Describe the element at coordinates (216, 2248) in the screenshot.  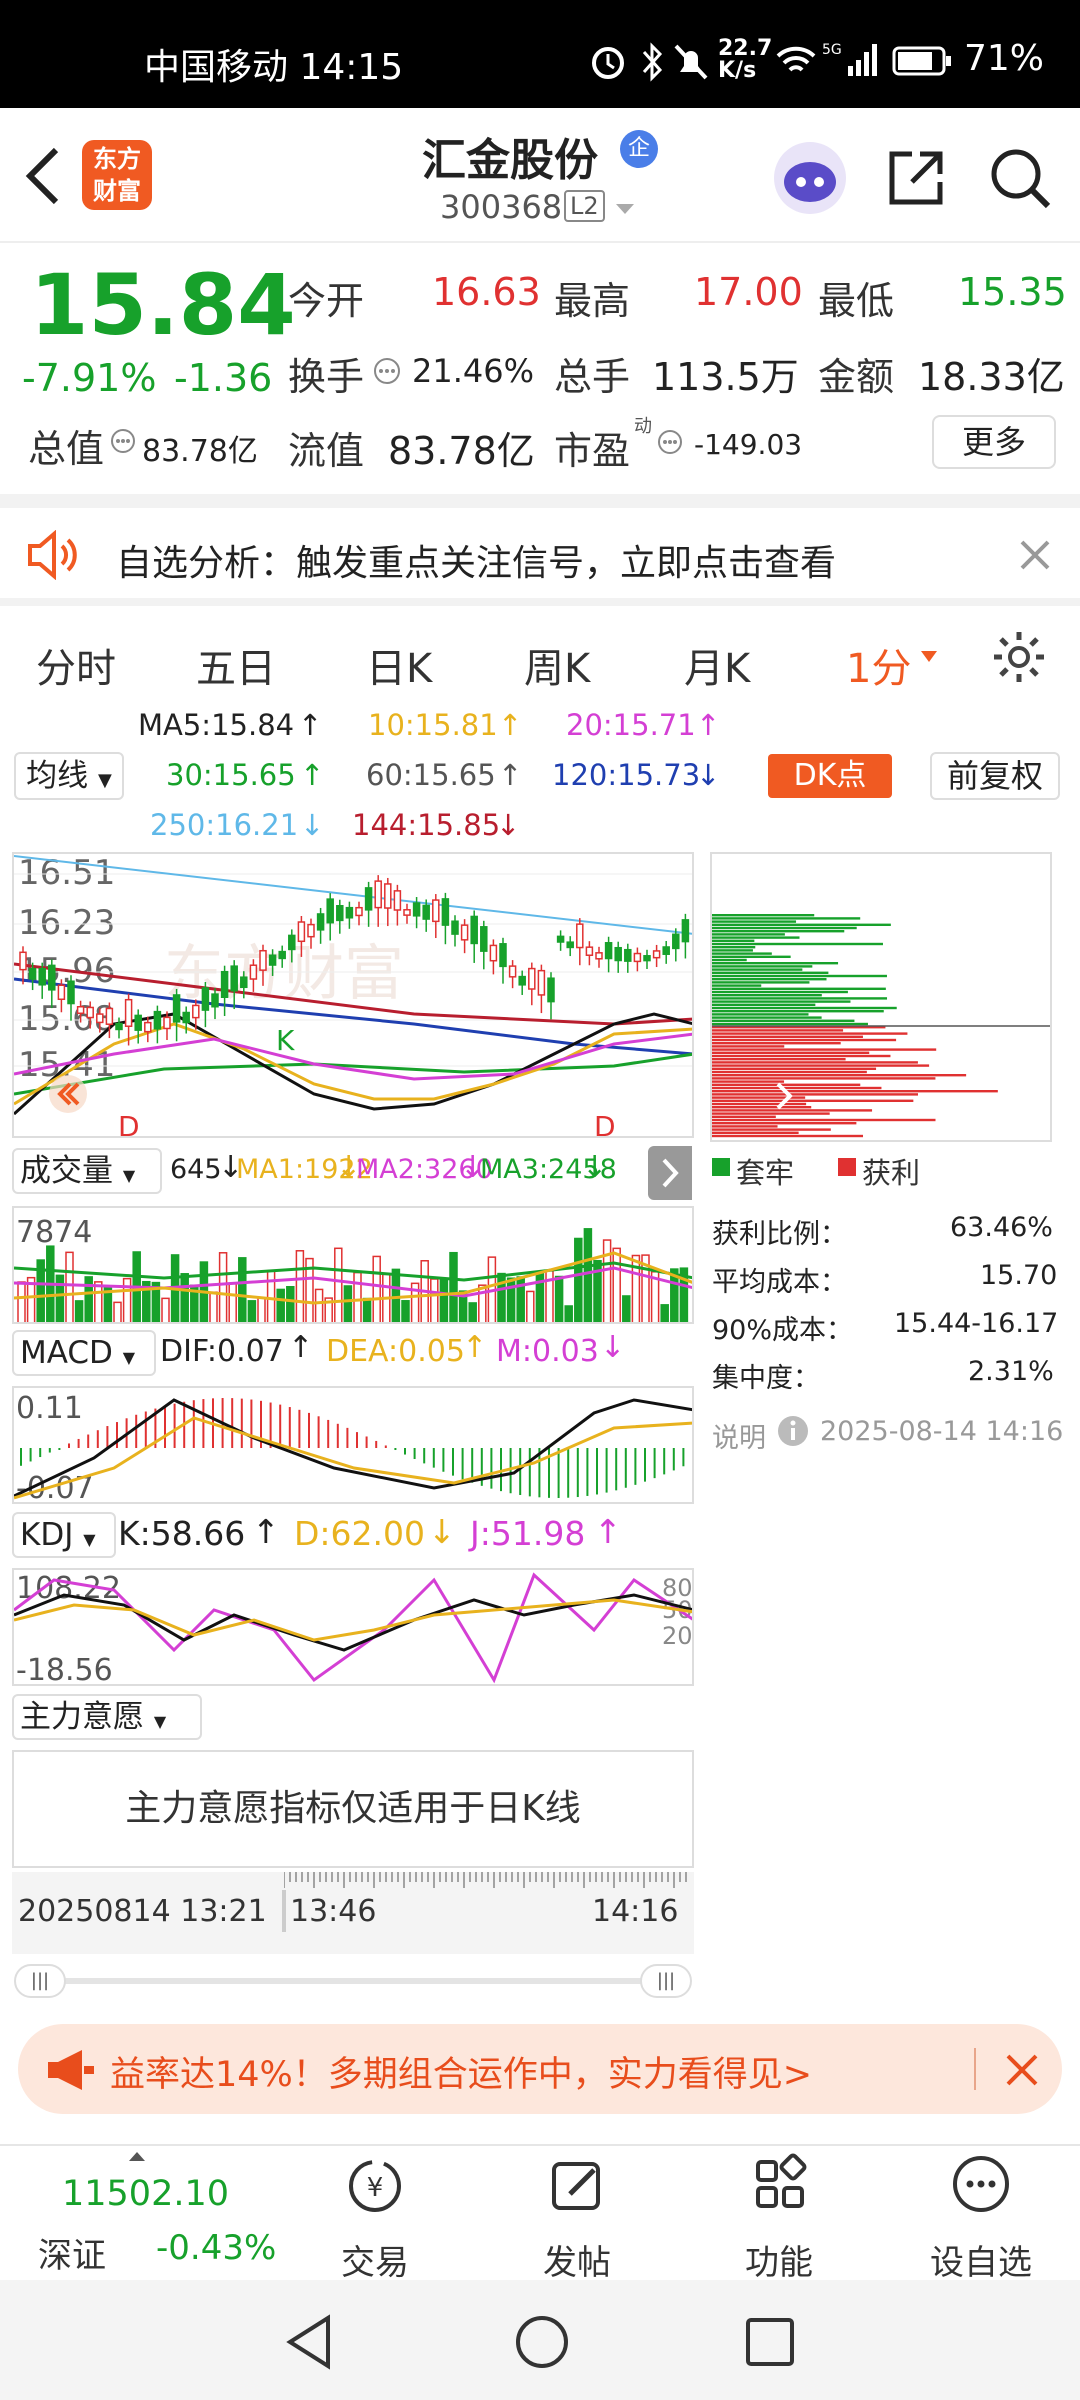
I see `index-change: -0.43%` at that location.